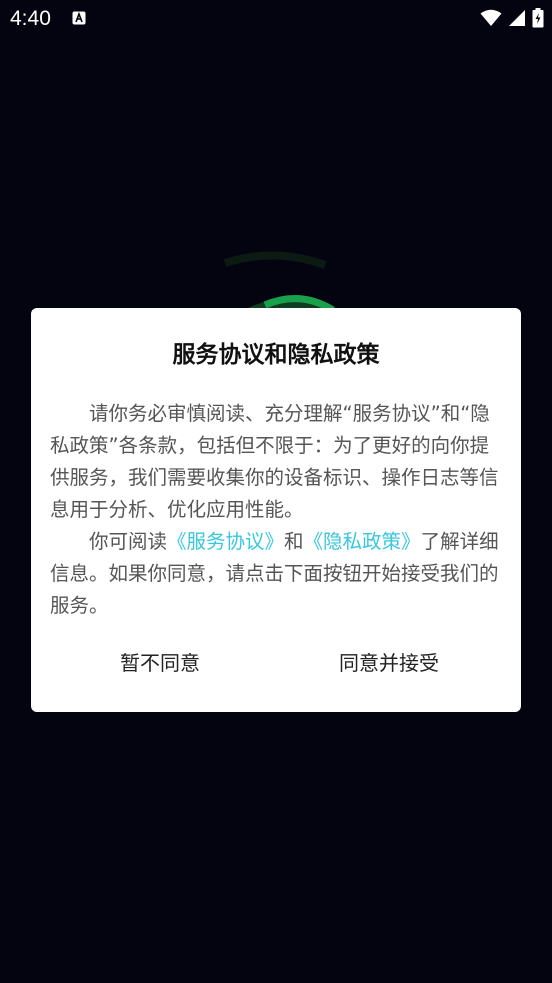 Image resolution: width=552 pixels, height=983 pixels. Describe the element at coordinates (160, 663) in the screenshot. I see `decline-button: 暂不同意` at that location.